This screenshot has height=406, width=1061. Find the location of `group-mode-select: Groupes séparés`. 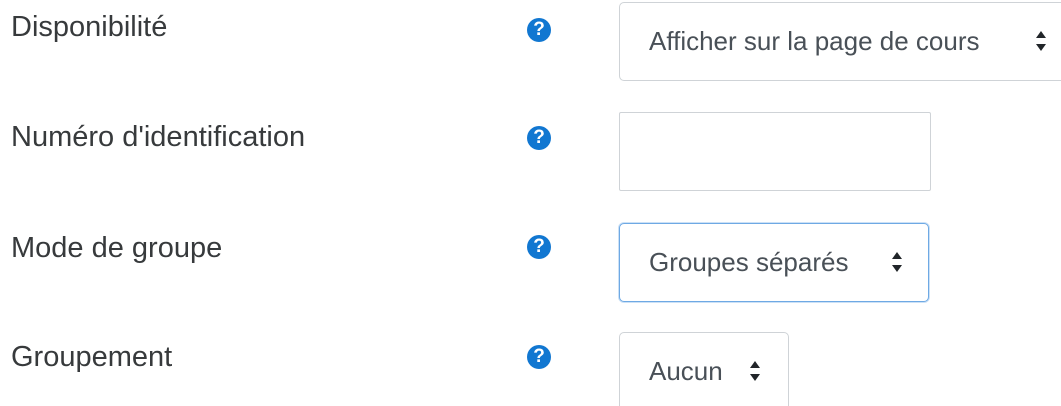

group-mode-select: Groupes séparés is located at coordinates (774, 262).